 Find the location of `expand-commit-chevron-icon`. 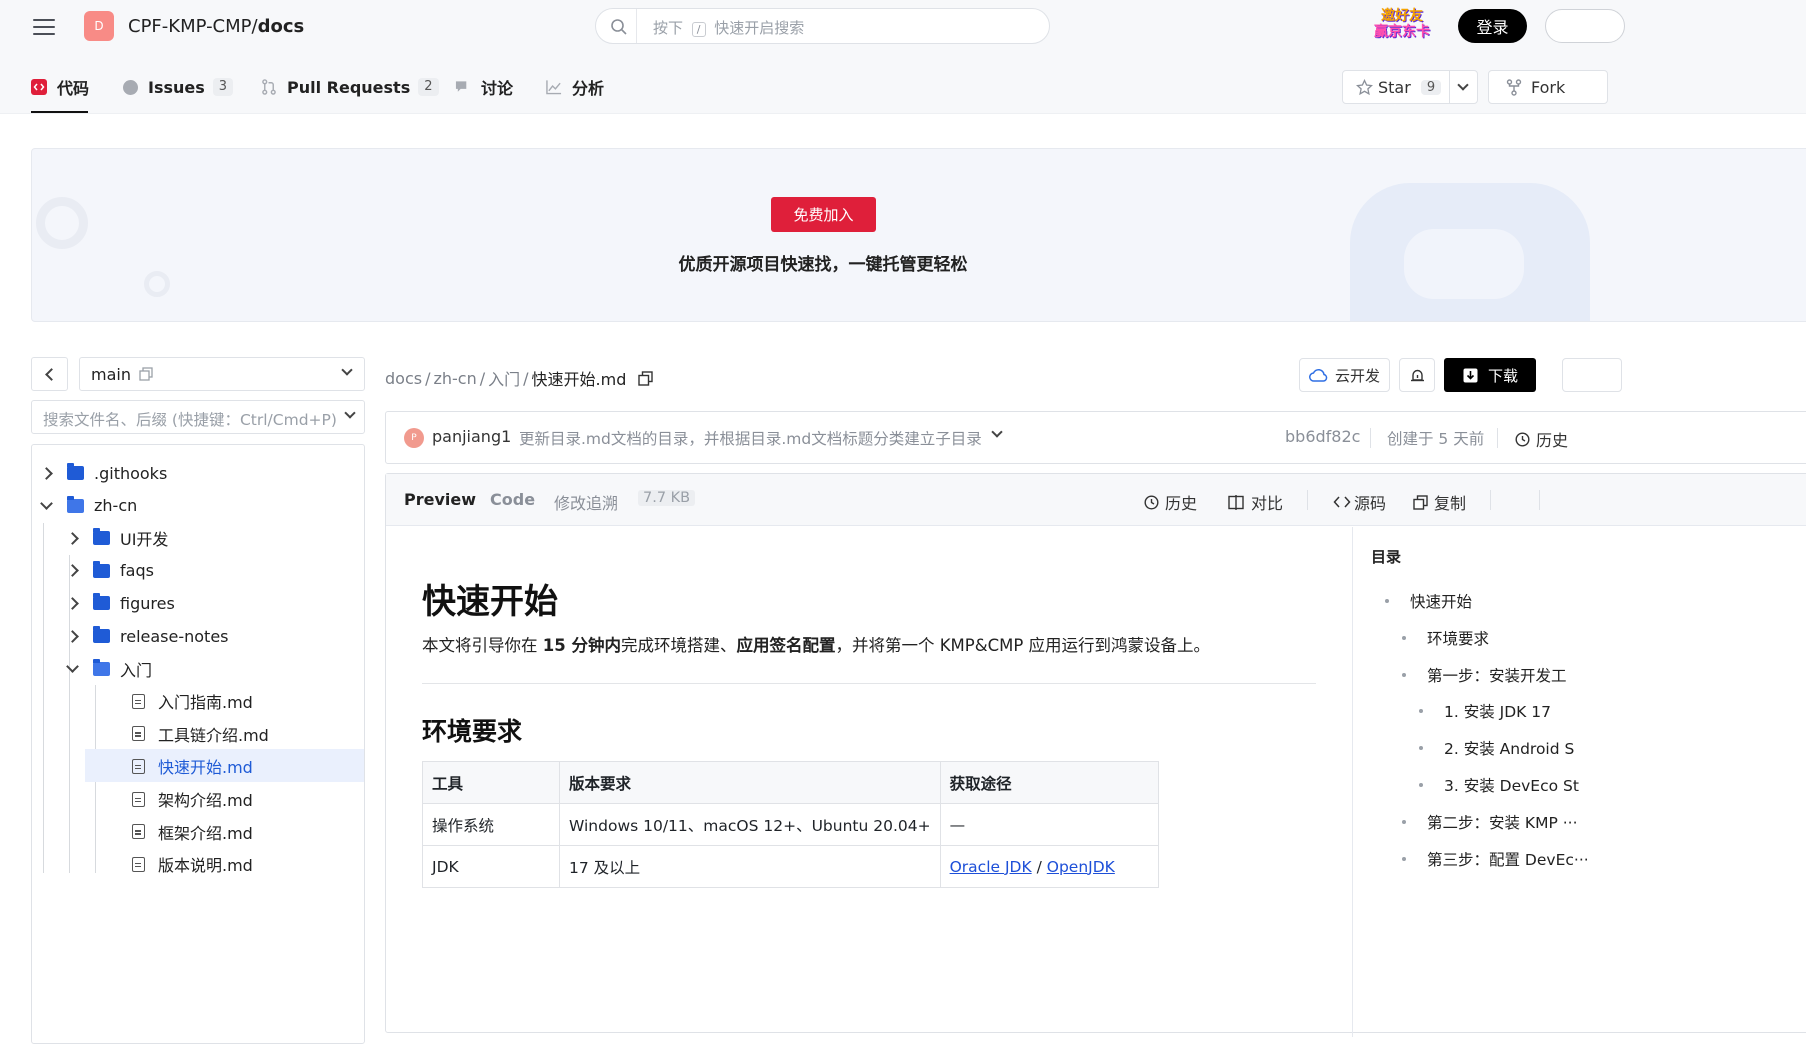

expand-commit-chevron-icon is located at coordinates (997, 432).